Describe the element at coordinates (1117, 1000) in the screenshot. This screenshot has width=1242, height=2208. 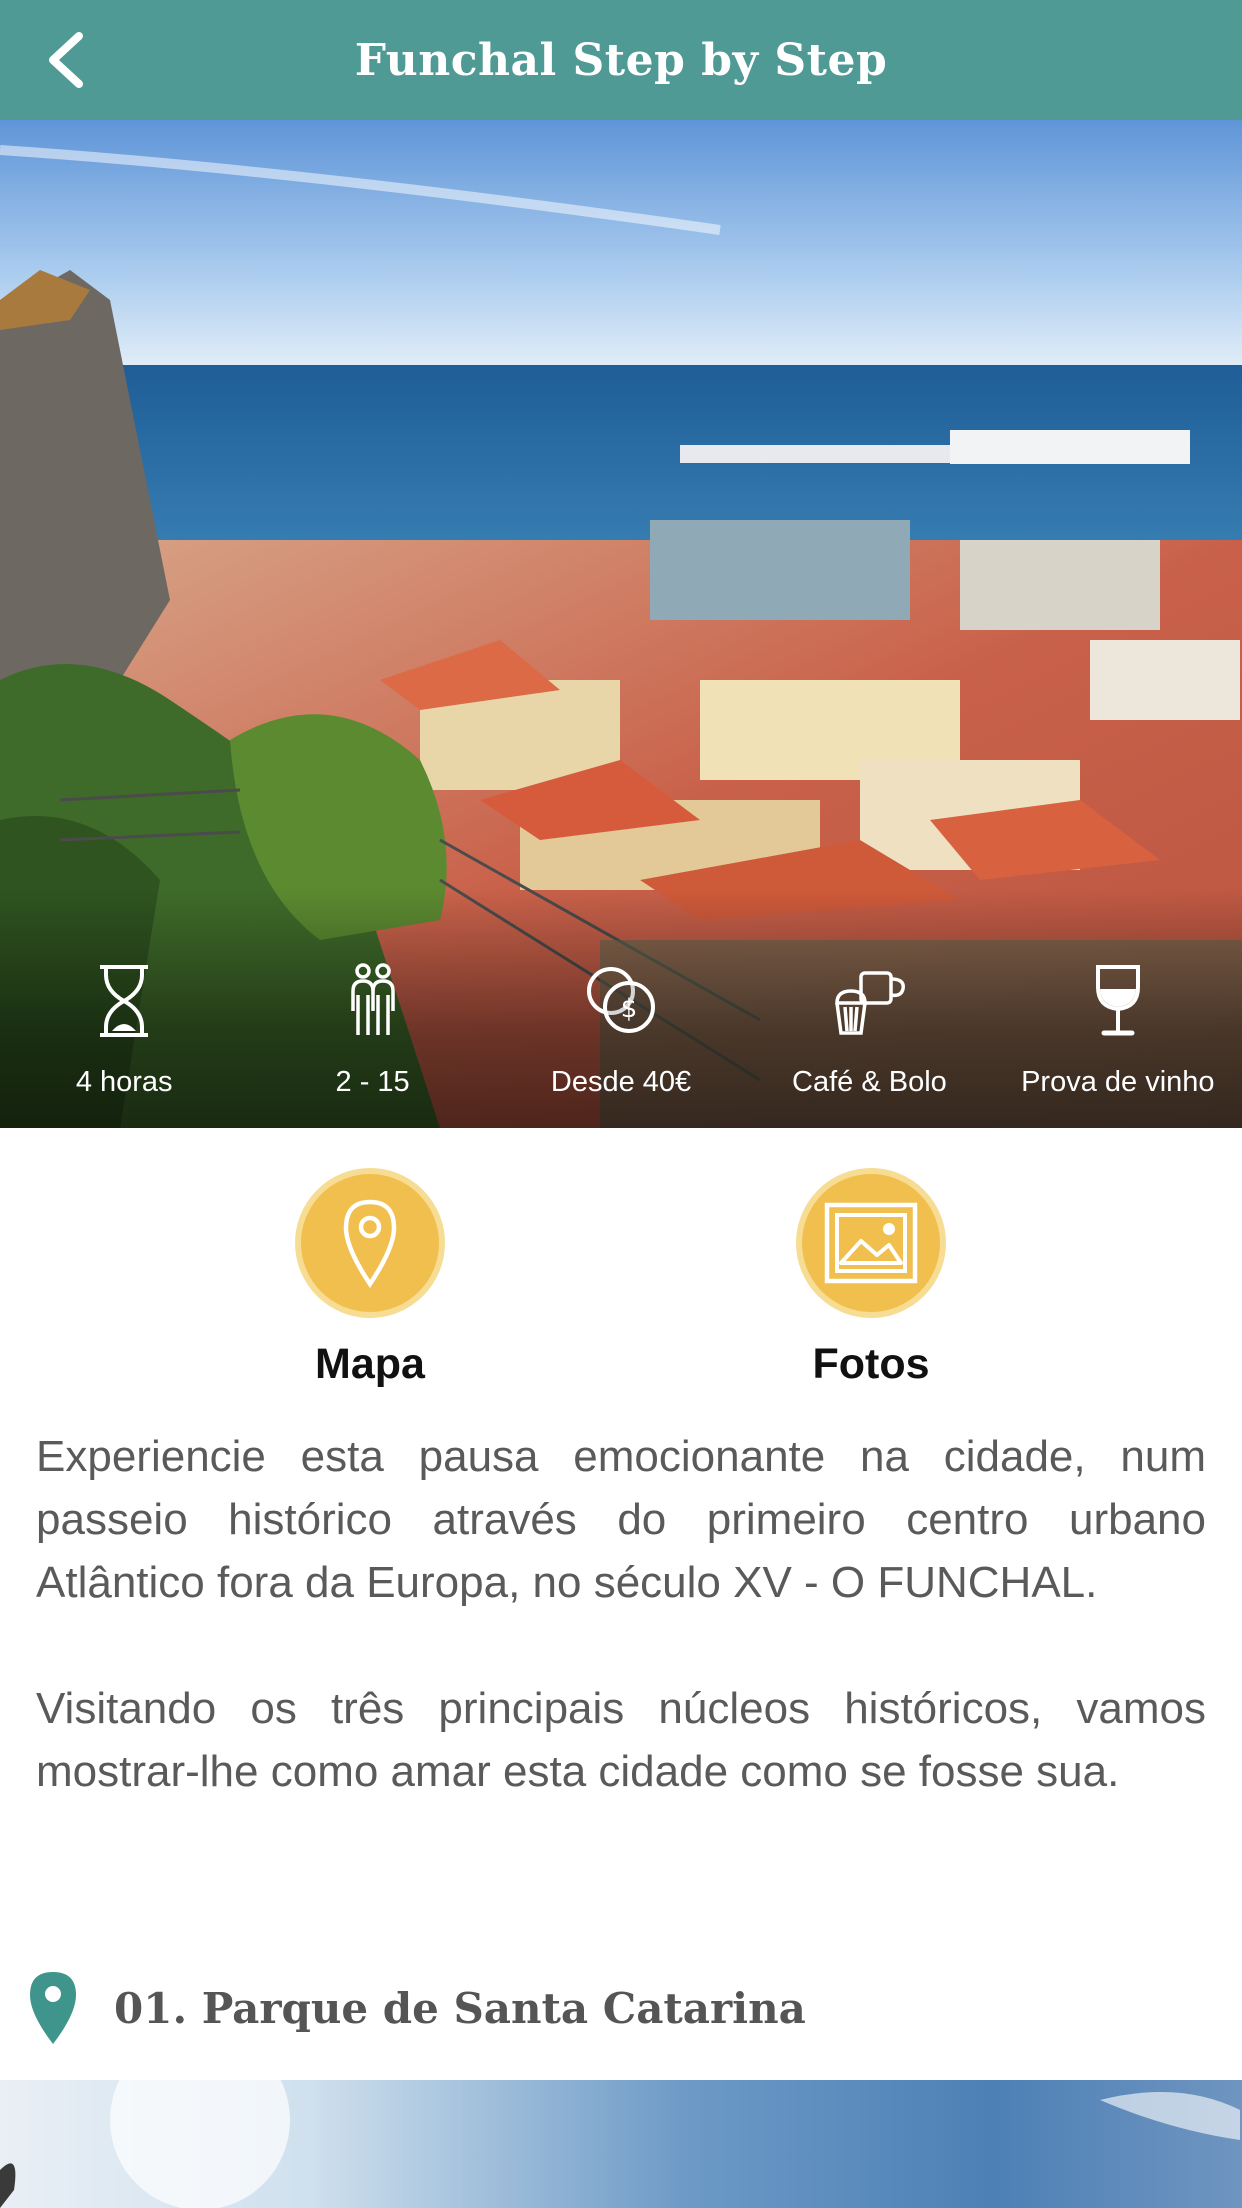
I see `wine-glass-icon` at that location.